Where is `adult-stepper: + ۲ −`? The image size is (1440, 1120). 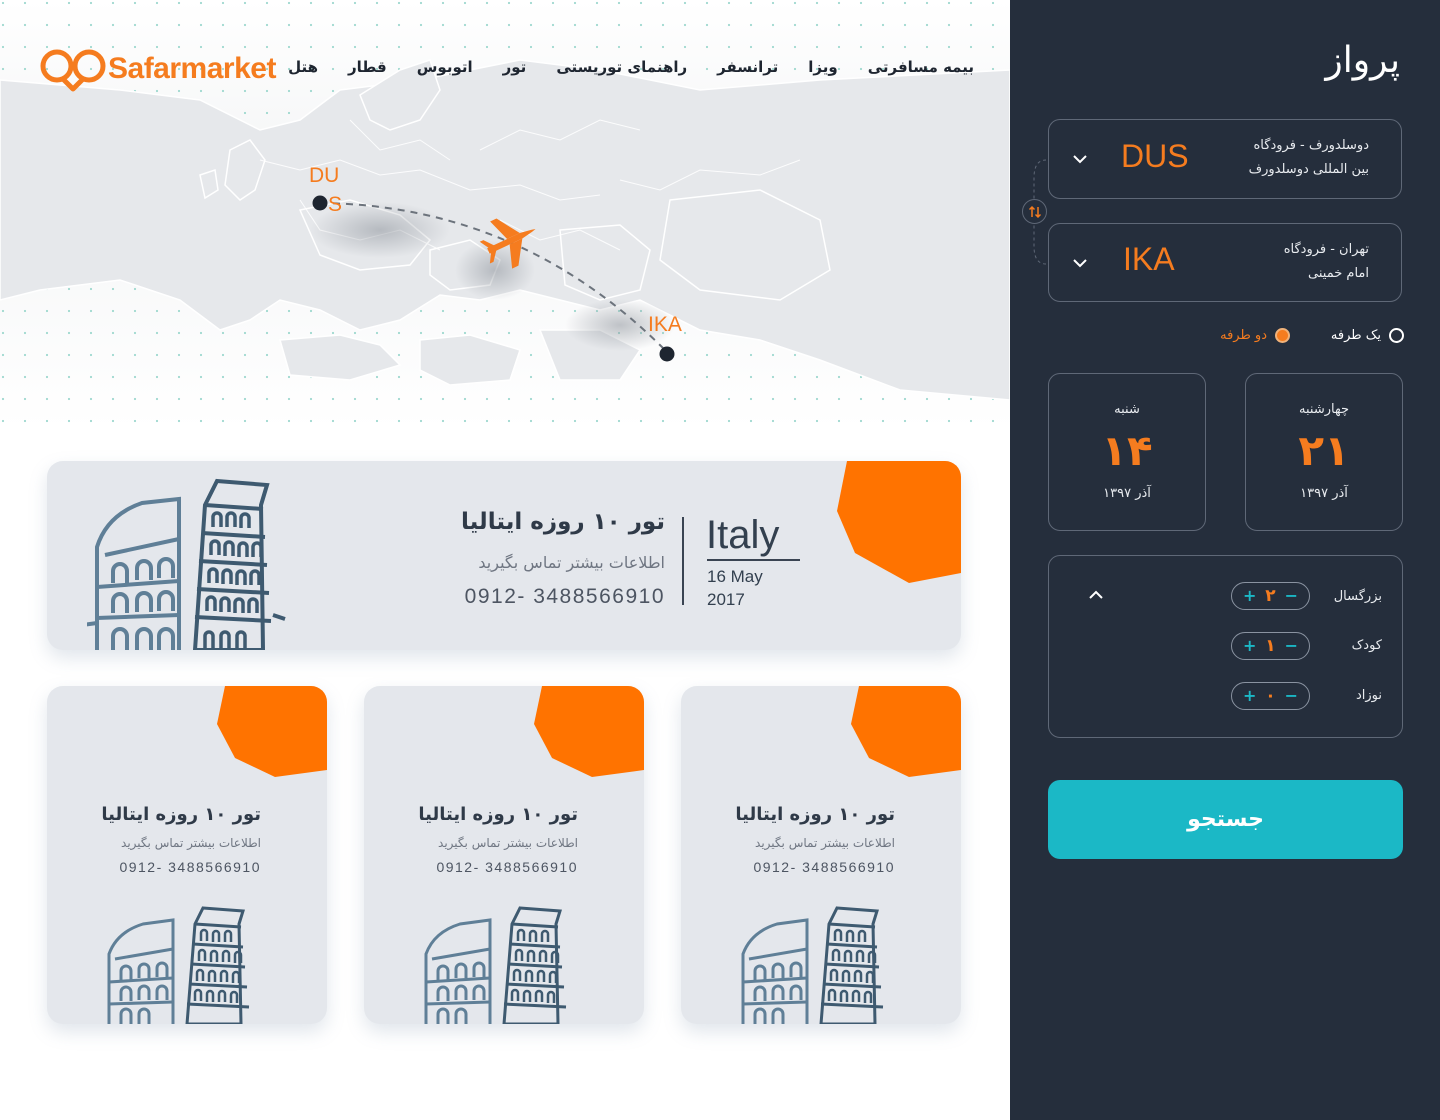
adult-stepper: + ۲ − is located at coordinates (1270, 596).